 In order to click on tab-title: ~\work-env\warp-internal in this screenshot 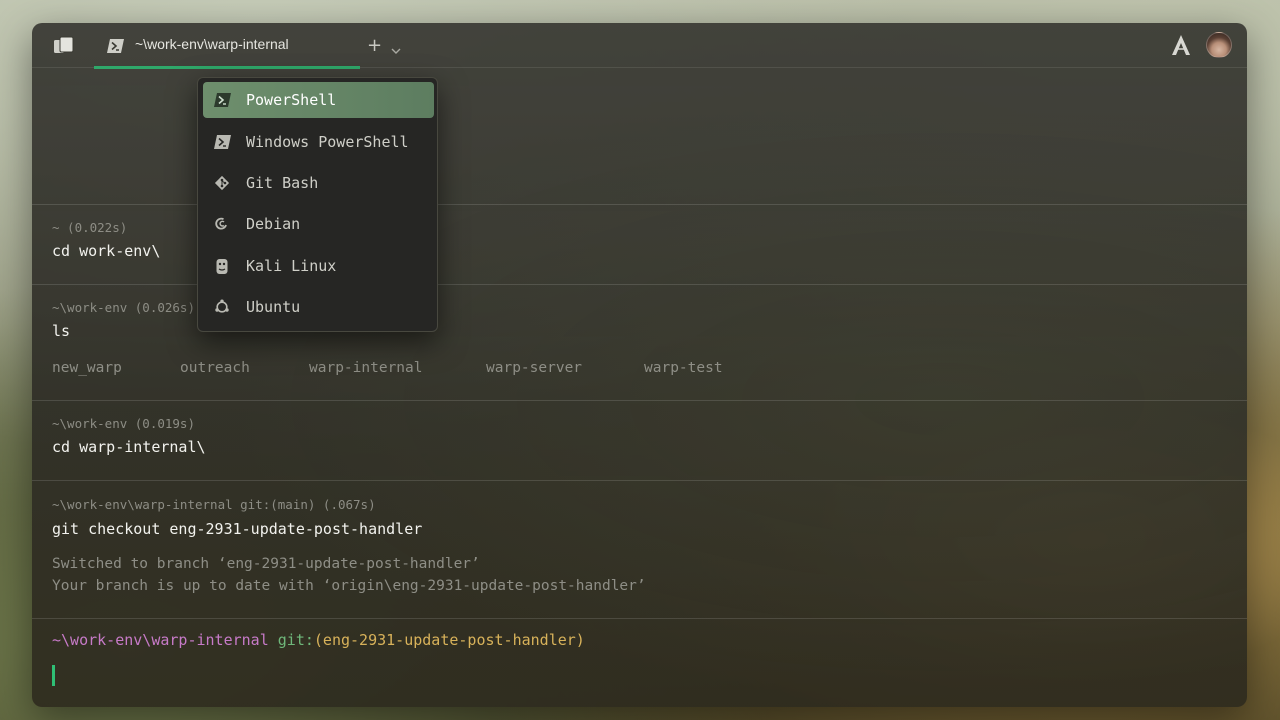, I will do `click(212, 44)`.